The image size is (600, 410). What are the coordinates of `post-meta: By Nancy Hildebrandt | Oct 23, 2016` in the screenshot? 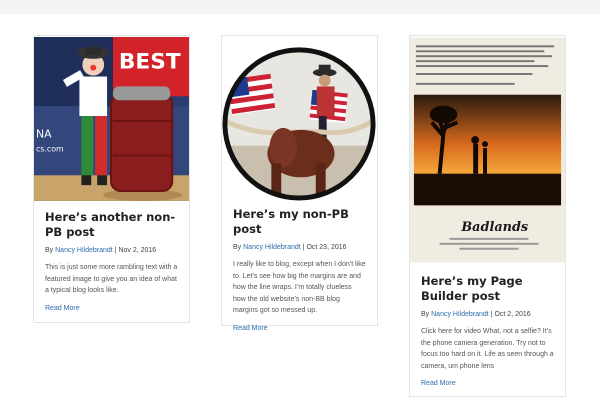 It's located at (299, 248).